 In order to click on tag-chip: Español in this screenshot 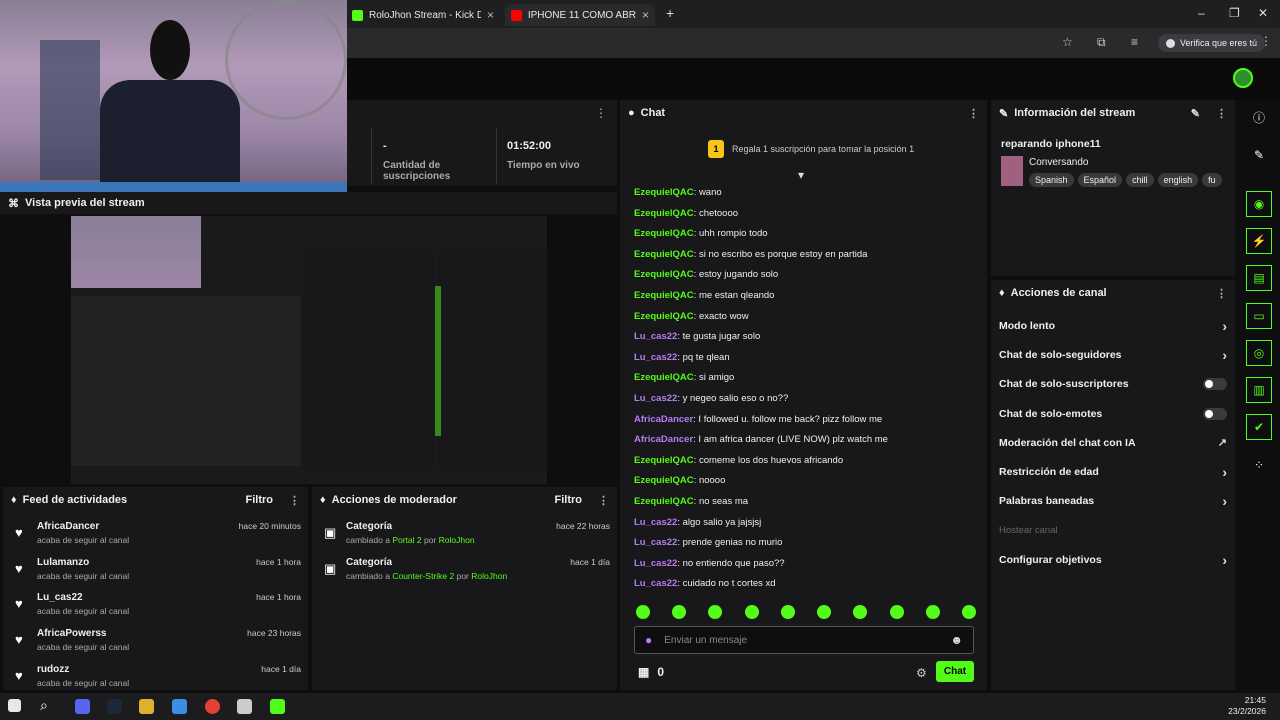, I will do `click(1100, 180)`.